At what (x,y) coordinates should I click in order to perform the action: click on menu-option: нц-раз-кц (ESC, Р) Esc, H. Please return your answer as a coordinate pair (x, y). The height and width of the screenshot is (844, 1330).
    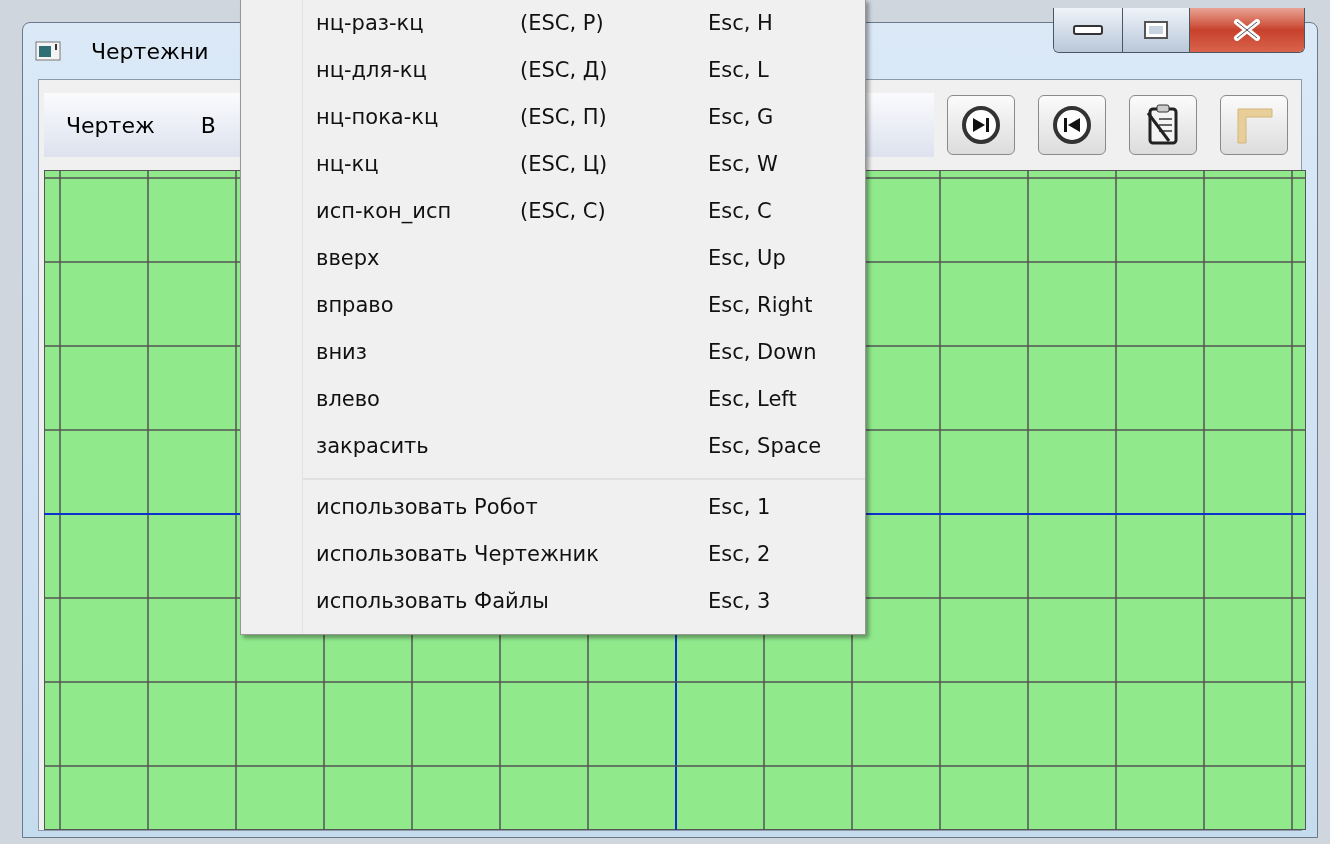
    Looking at the image, I should click on (584, 23).